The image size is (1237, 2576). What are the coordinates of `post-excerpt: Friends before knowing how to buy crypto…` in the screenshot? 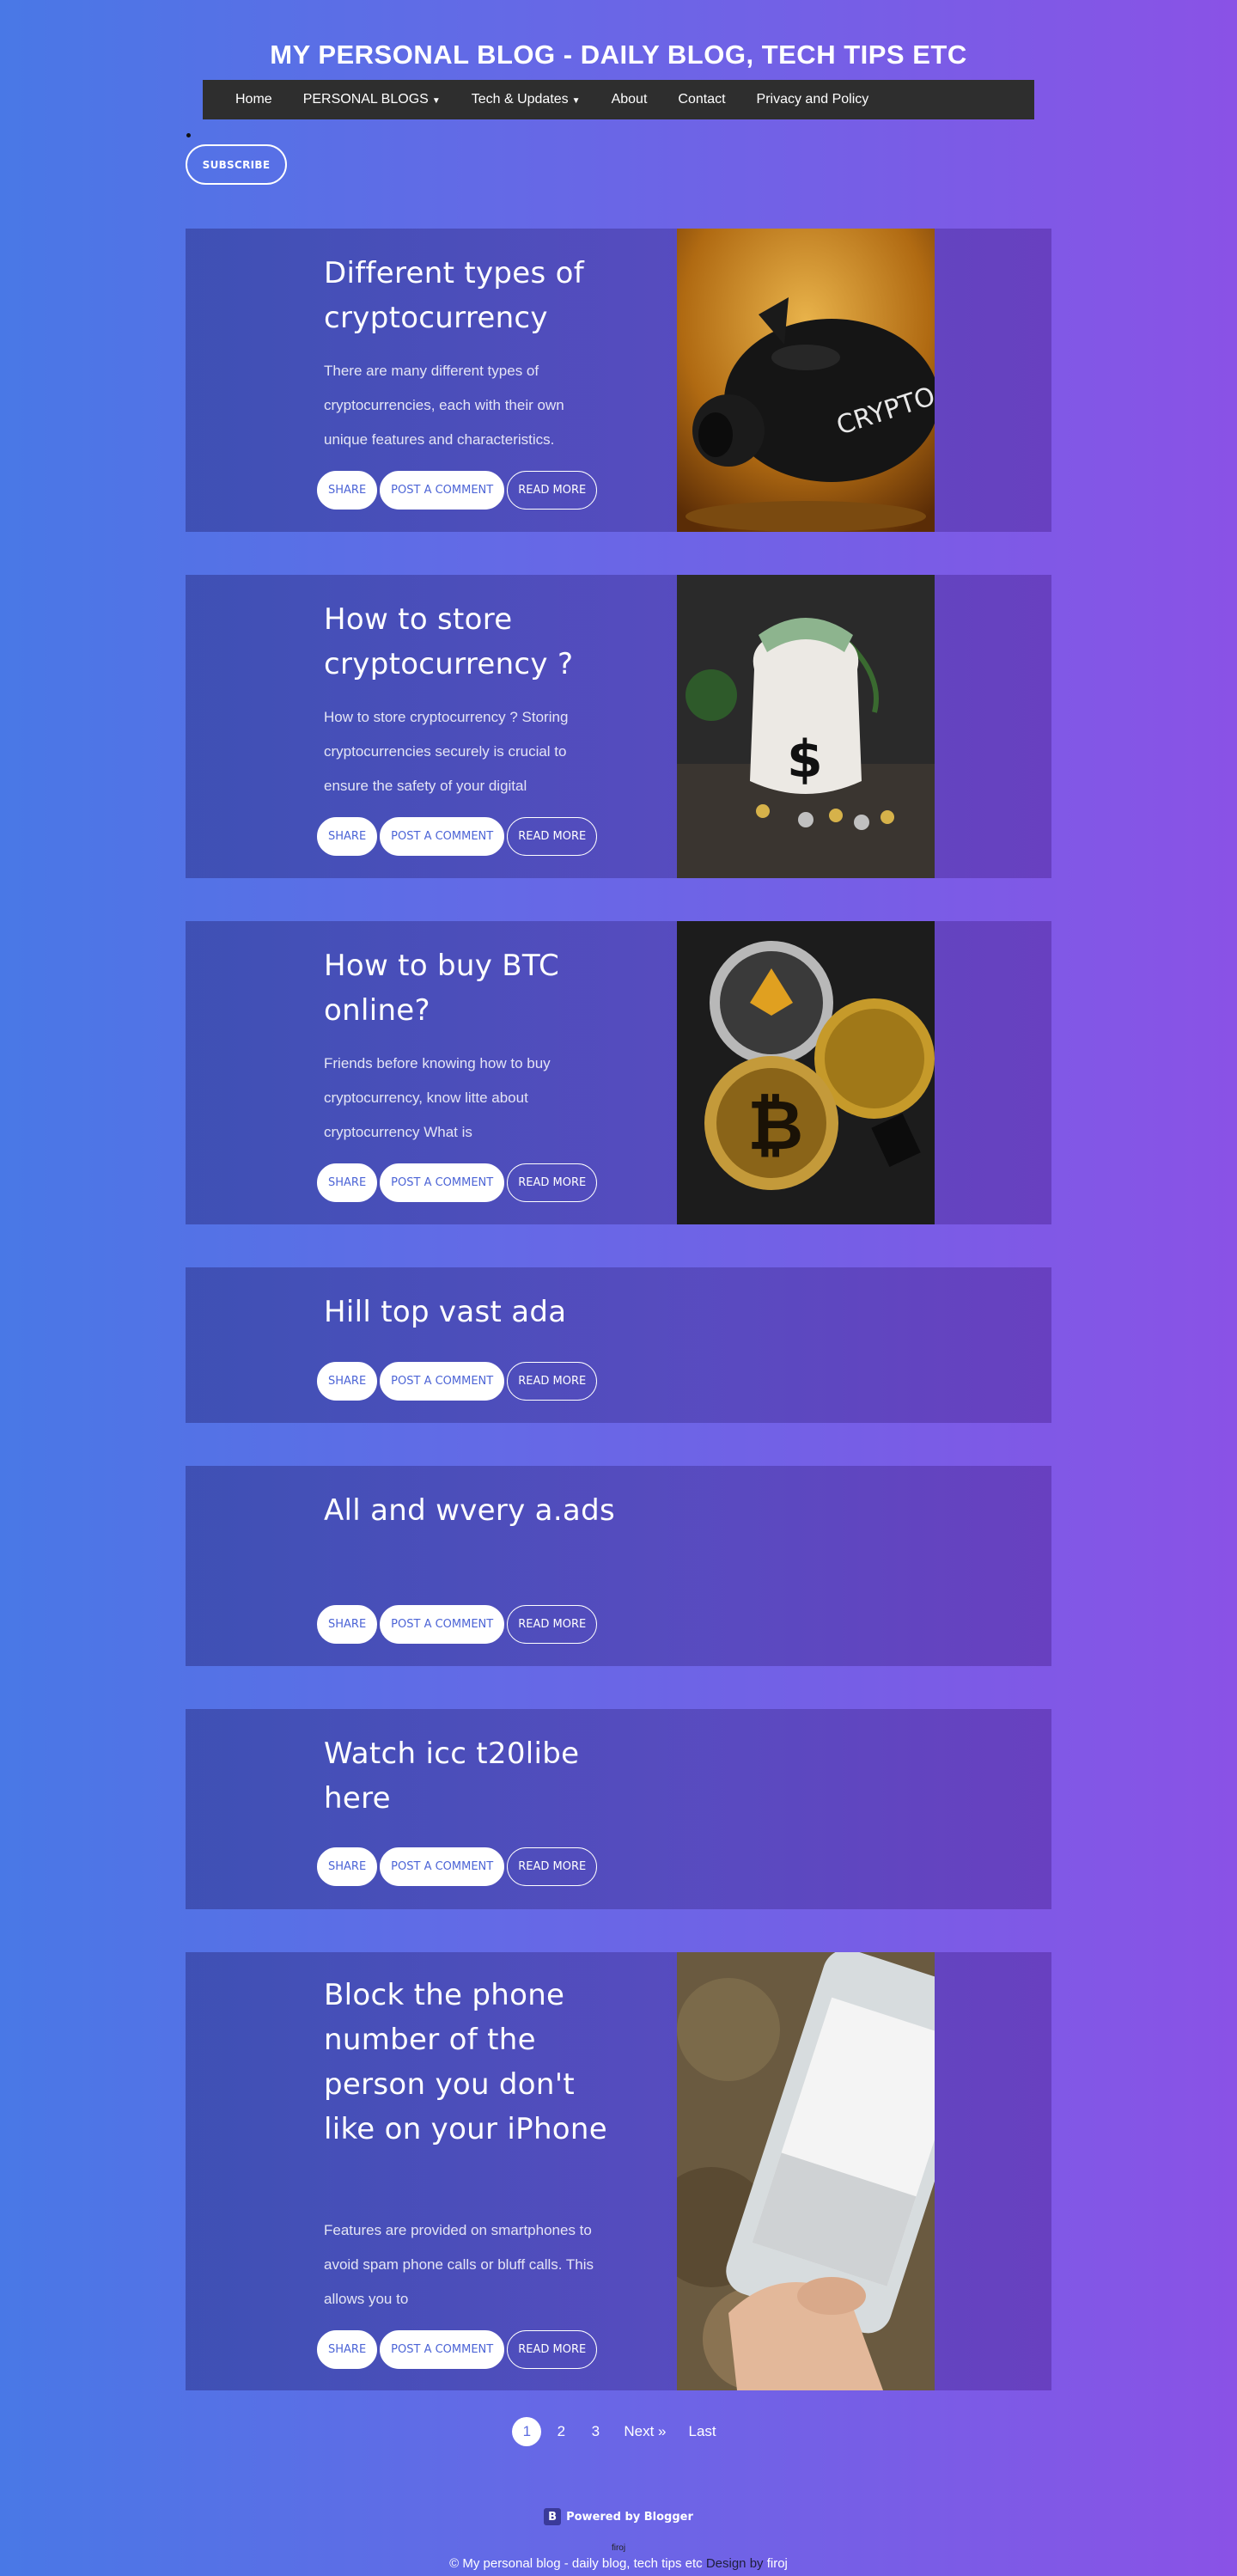 It's located at (437, 1097).